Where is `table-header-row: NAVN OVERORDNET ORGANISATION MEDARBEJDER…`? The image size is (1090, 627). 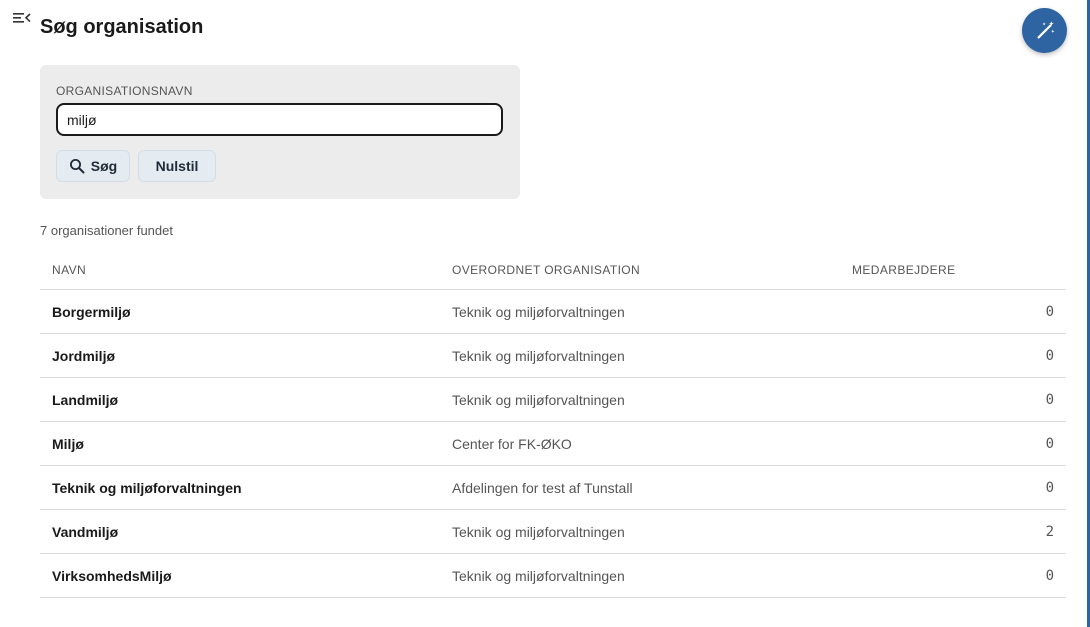 table-header-row: NAVN OVERORDNET ORGANISATION MEDARBEJDER… is located at coordinates (553, 270).